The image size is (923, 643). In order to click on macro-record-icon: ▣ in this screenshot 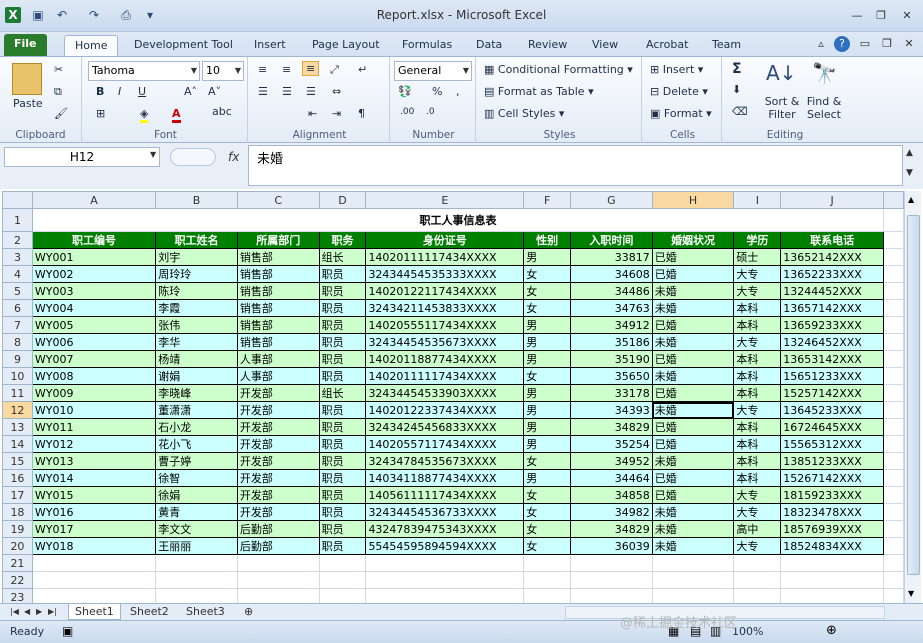, I will do `click(67, 631)`.